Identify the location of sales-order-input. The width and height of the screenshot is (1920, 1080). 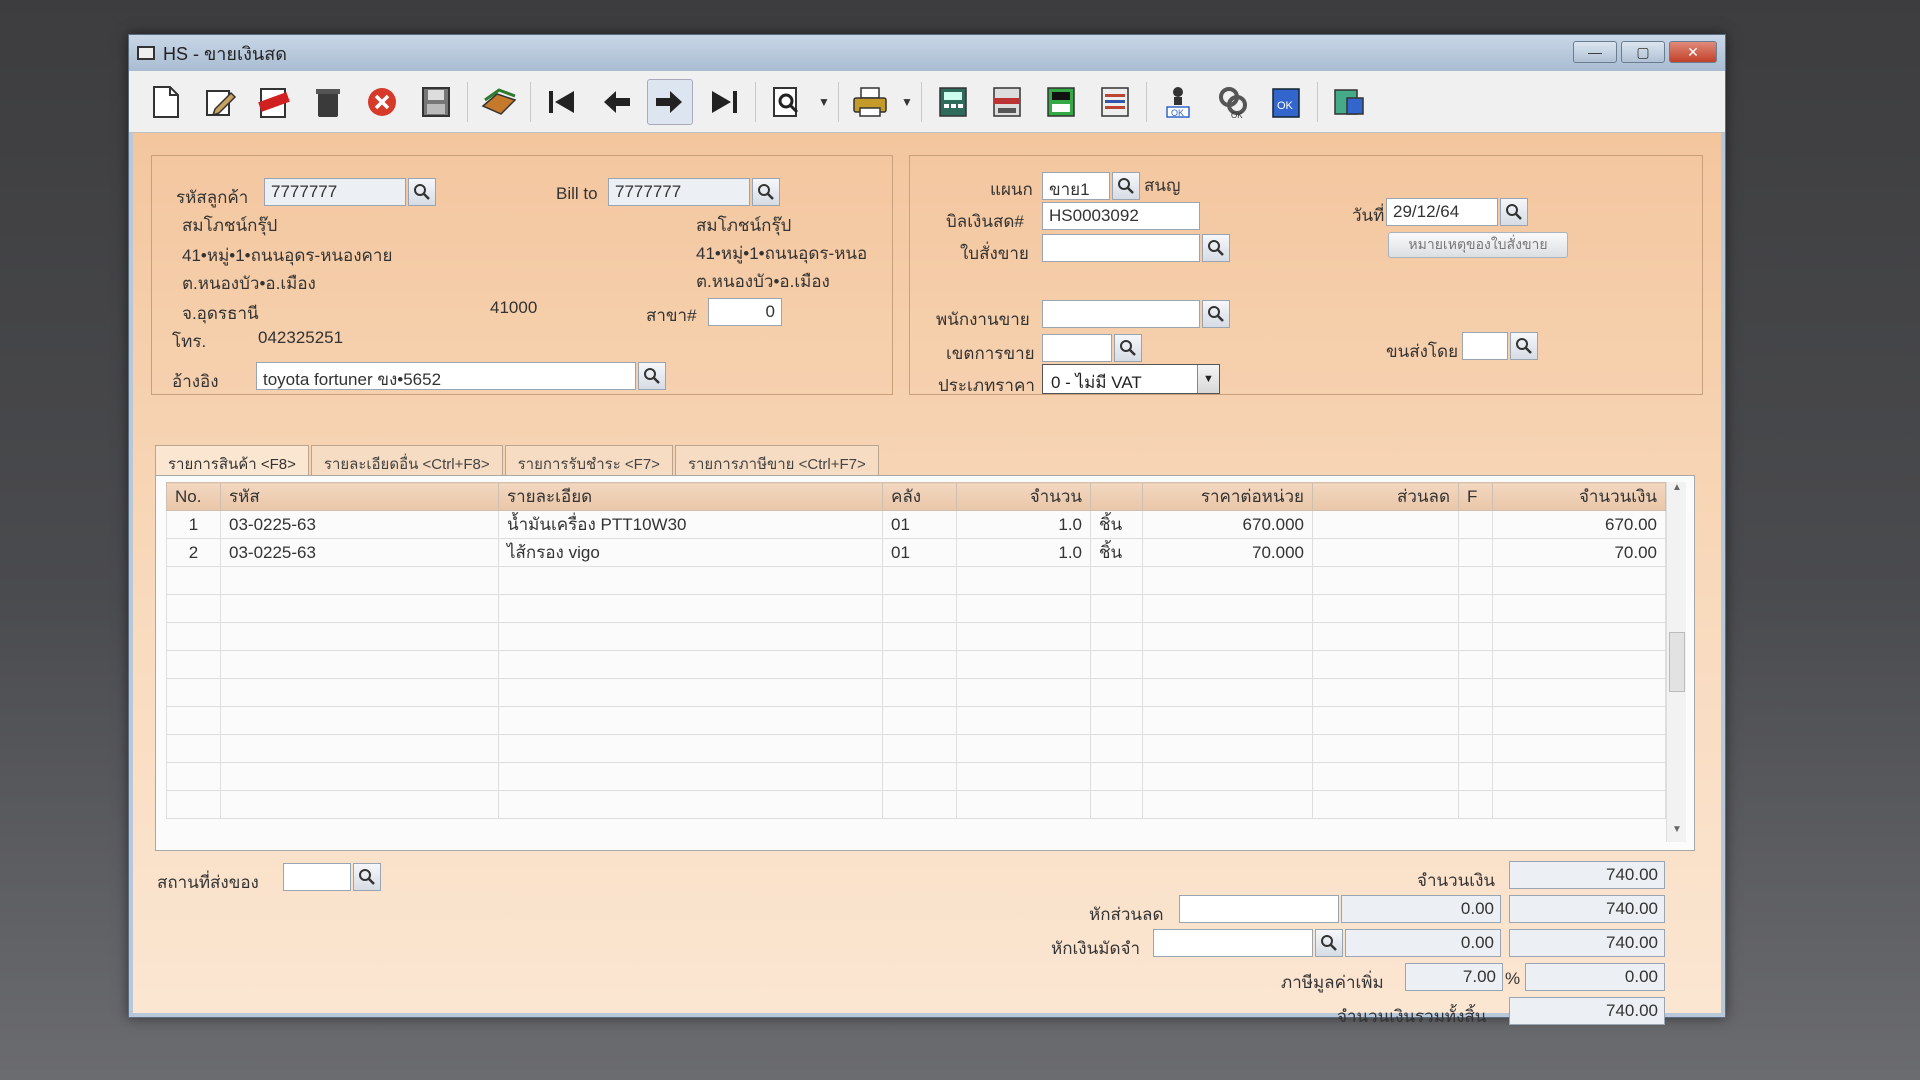
(1121, 248).